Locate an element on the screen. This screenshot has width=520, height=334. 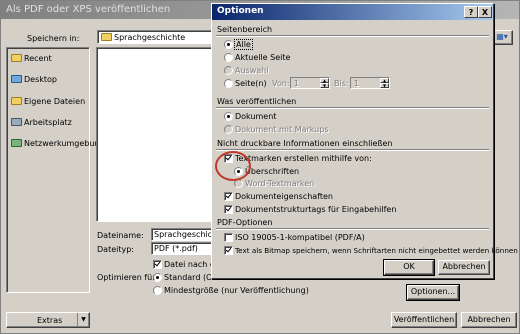
page-range-pages-radio is located at coordinates (228, 83).